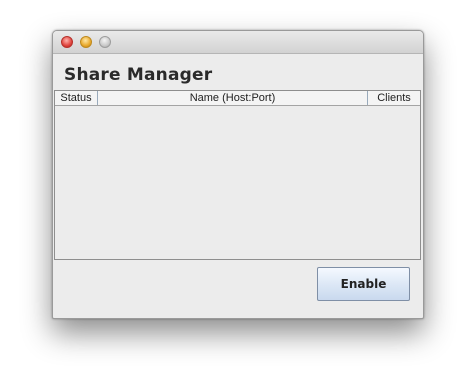  Describe the element at coordinates (238, 42) in the screenshot. I see `title-bar` at that location.